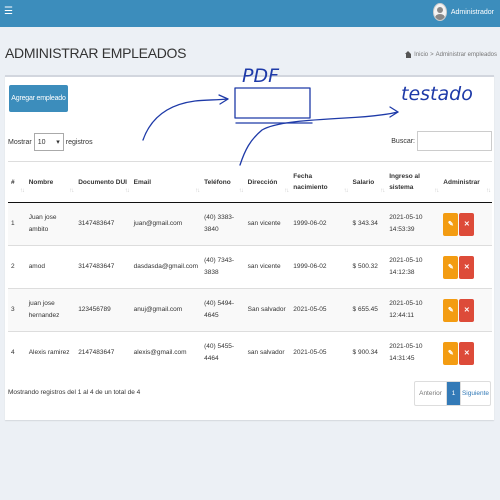 Image resolution: width=500 pixels, height=500 pixels. Describe the element at coordinates (368, 353) in the screenshot. I see `cell-salario: $ 900.34` at that location.